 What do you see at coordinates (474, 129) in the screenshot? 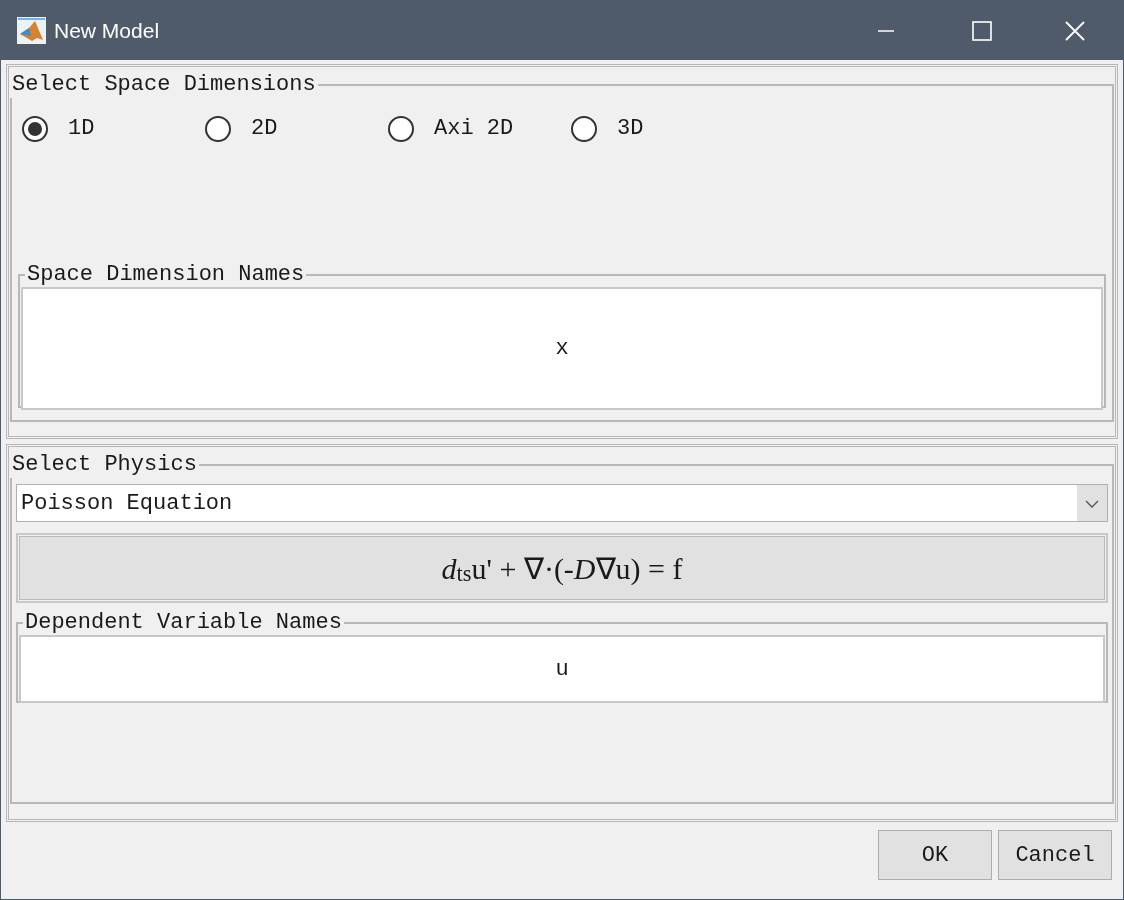
I see `radio-label: Axi 2D` at bounding box center [474, 129].